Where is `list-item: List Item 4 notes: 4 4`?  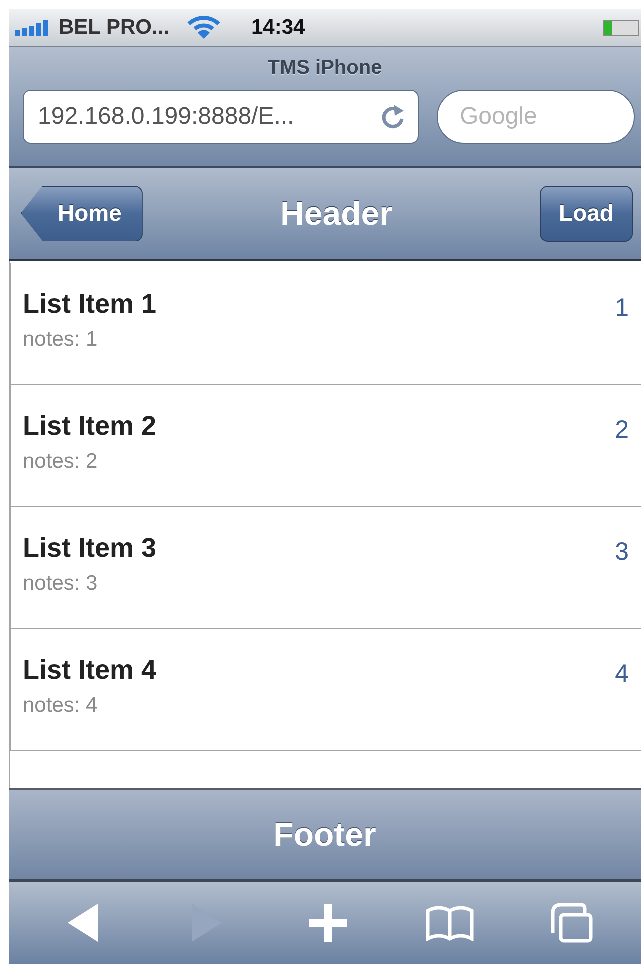
list-item: List Item 4 notes: 4 4 is located at coordinates (325, 690).